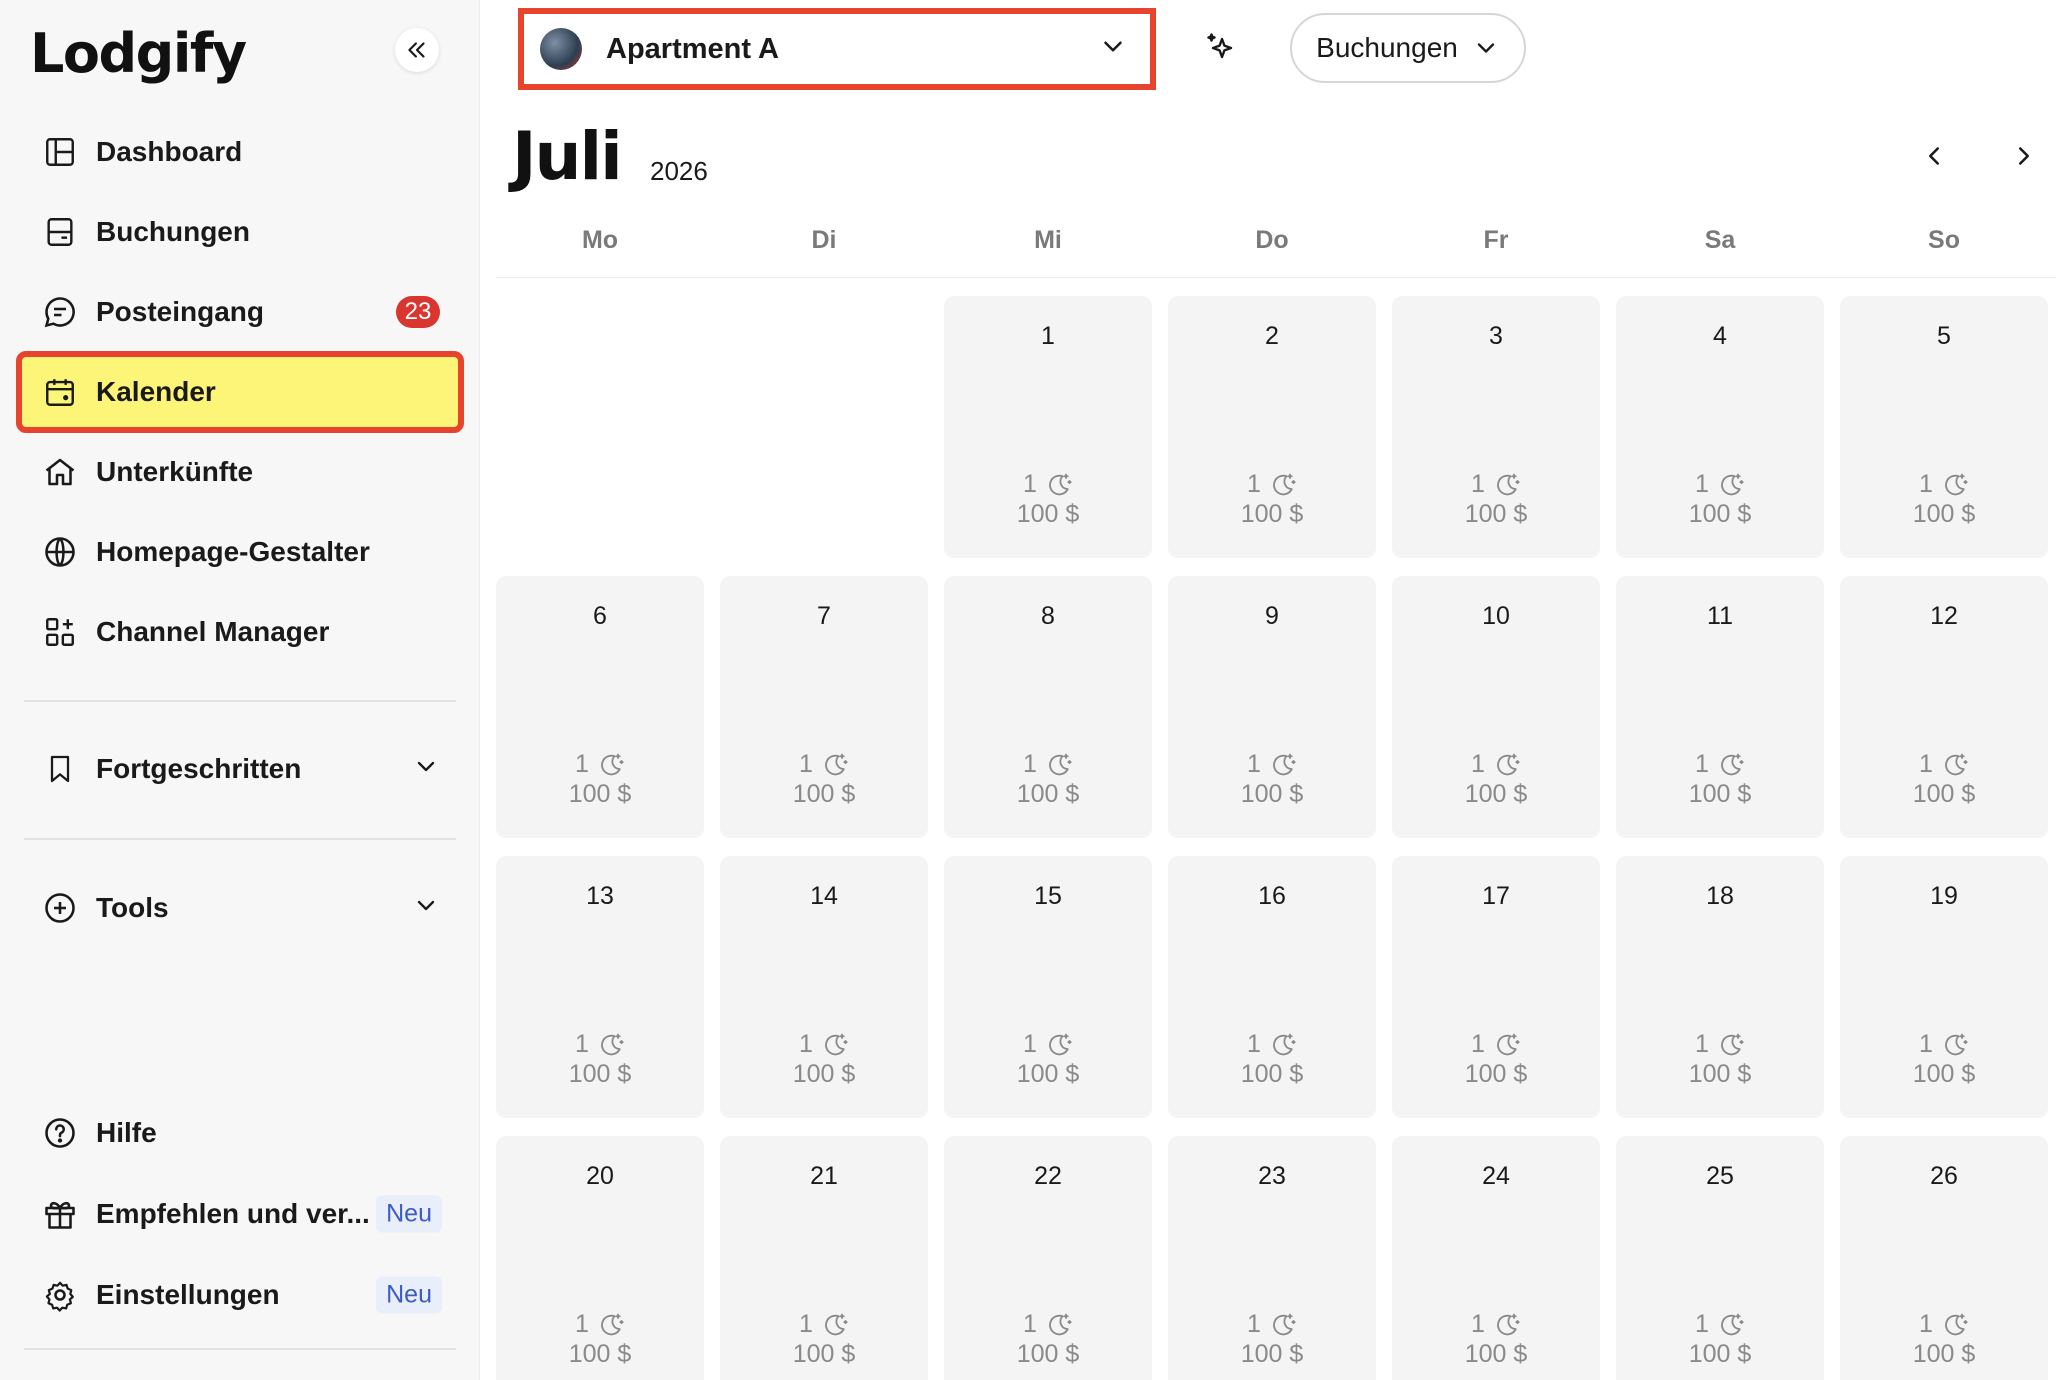 The image size is (2060, 1380). Describe the element at coordinates (1048, 1258) in the screenshot. I see `calendar-day-cell: 22 1 100 $` at that location.